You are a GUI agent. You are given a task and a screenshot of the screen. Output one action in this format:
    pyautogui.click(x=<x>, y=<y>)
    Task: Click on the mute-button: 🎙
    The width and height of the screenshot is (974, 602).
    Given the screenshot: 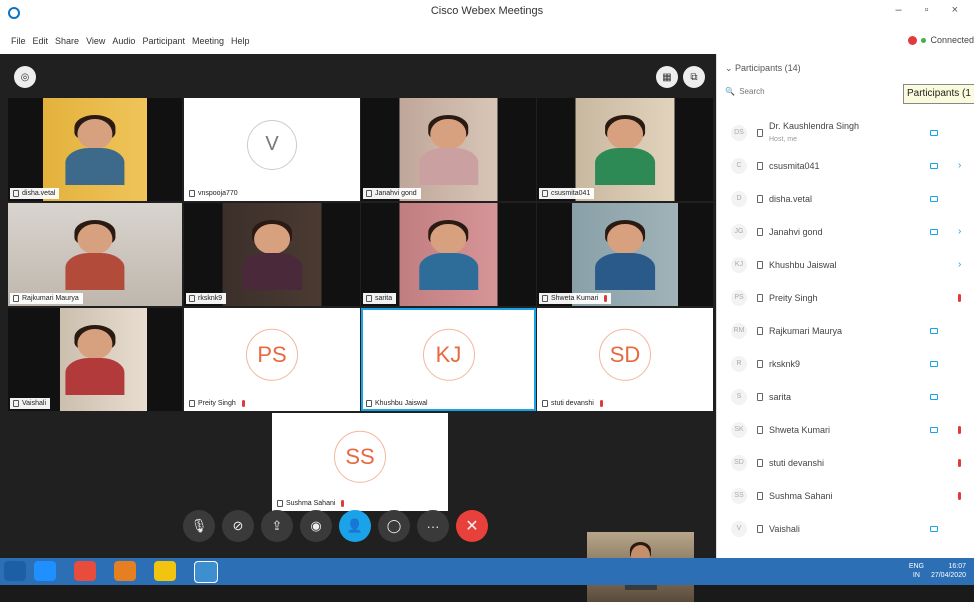 What is the action you would take?
    pyautogui.click(x=199, y=526)
    